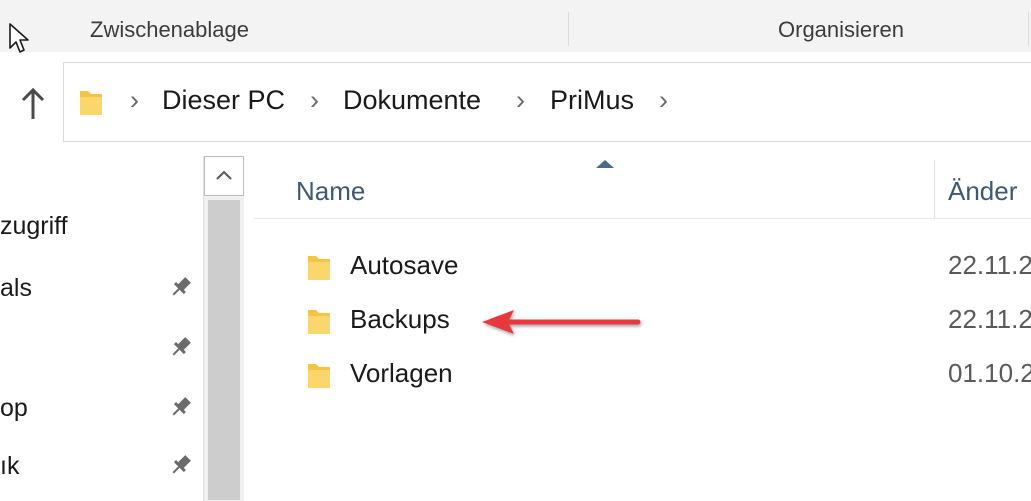 This screenshot has height=501, width=1031. I want to click on ribbon-group-organize-label: Organisieren, so click(841, 29).